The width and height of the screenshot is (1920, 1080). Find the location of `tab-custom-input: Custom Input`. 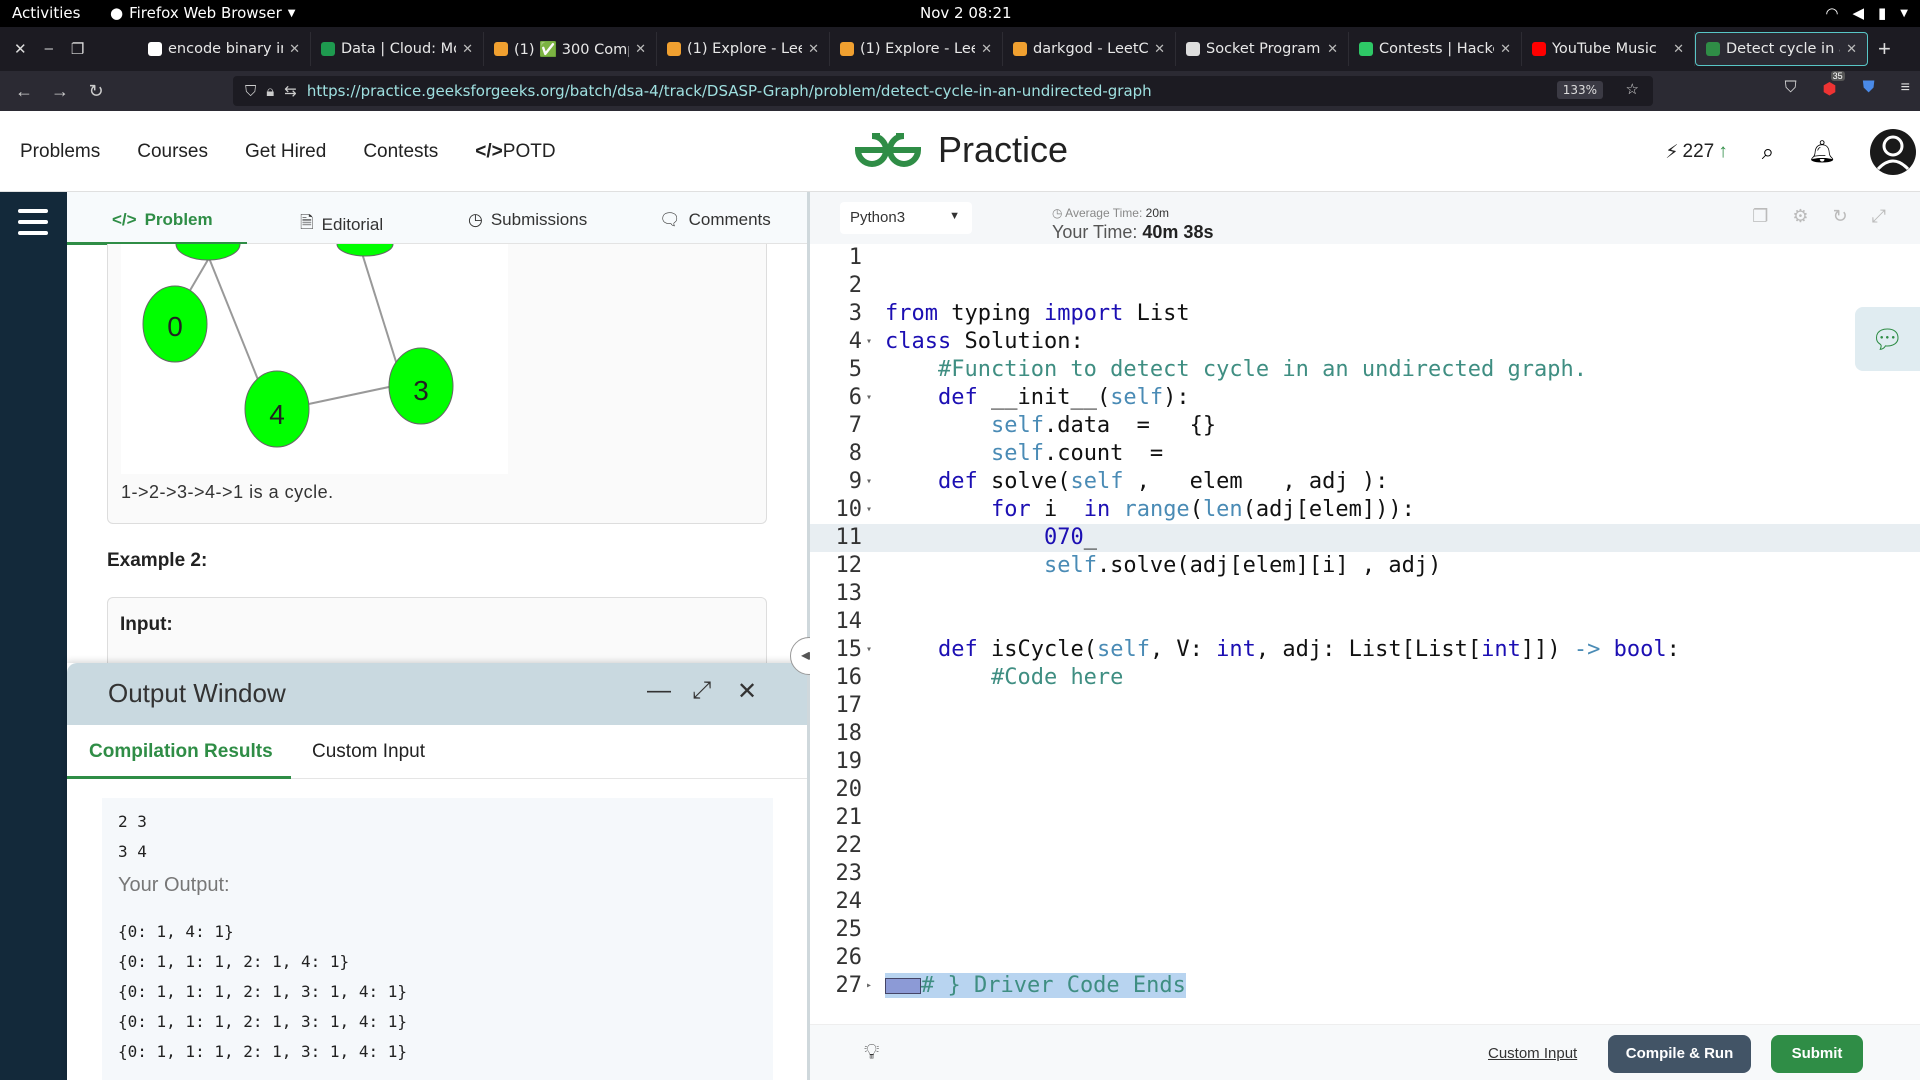

tab-custom-input: Custom Input is located at coordinates (368, 752).